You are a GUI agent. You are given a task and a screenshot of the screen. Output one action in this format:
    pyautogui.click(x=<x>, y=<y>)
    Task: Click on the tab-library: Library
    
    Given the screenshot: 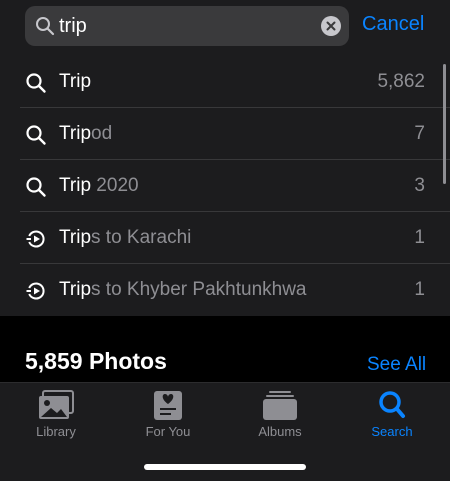 What is the action you would take?
    pyautogui.click(x=56, y=413)
    